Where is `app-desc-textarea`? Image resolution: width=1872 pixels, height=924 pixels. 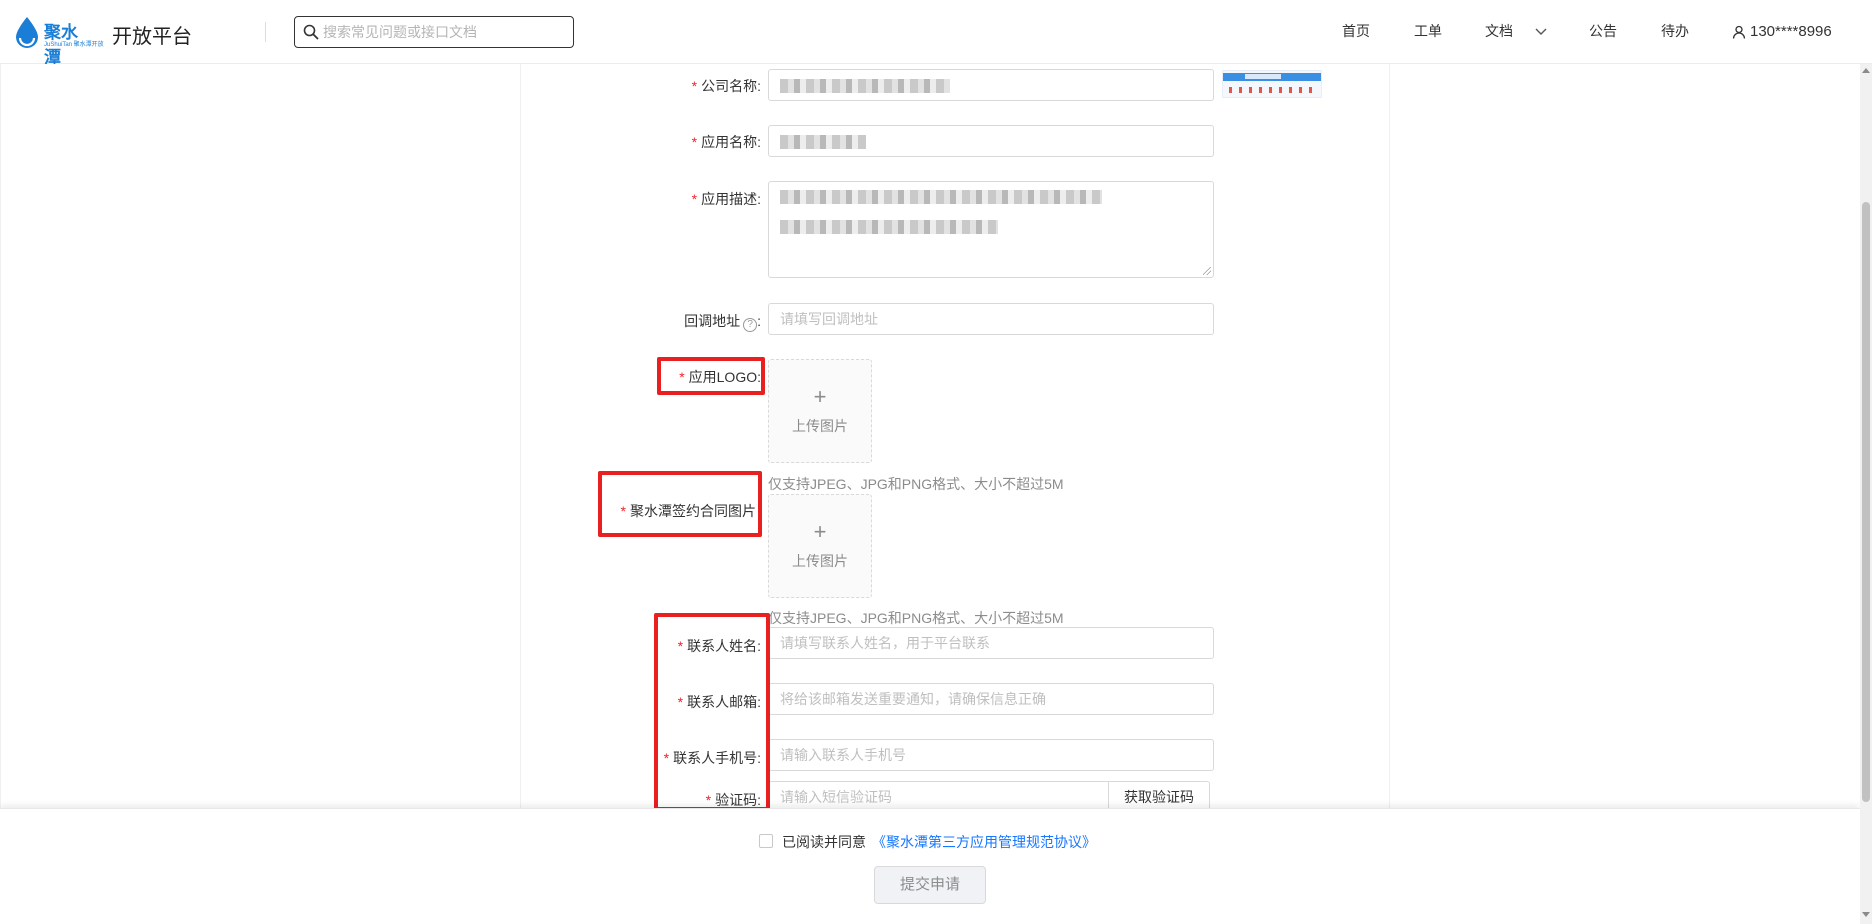 app-desc-textarea is located at coordinates (991, 229).